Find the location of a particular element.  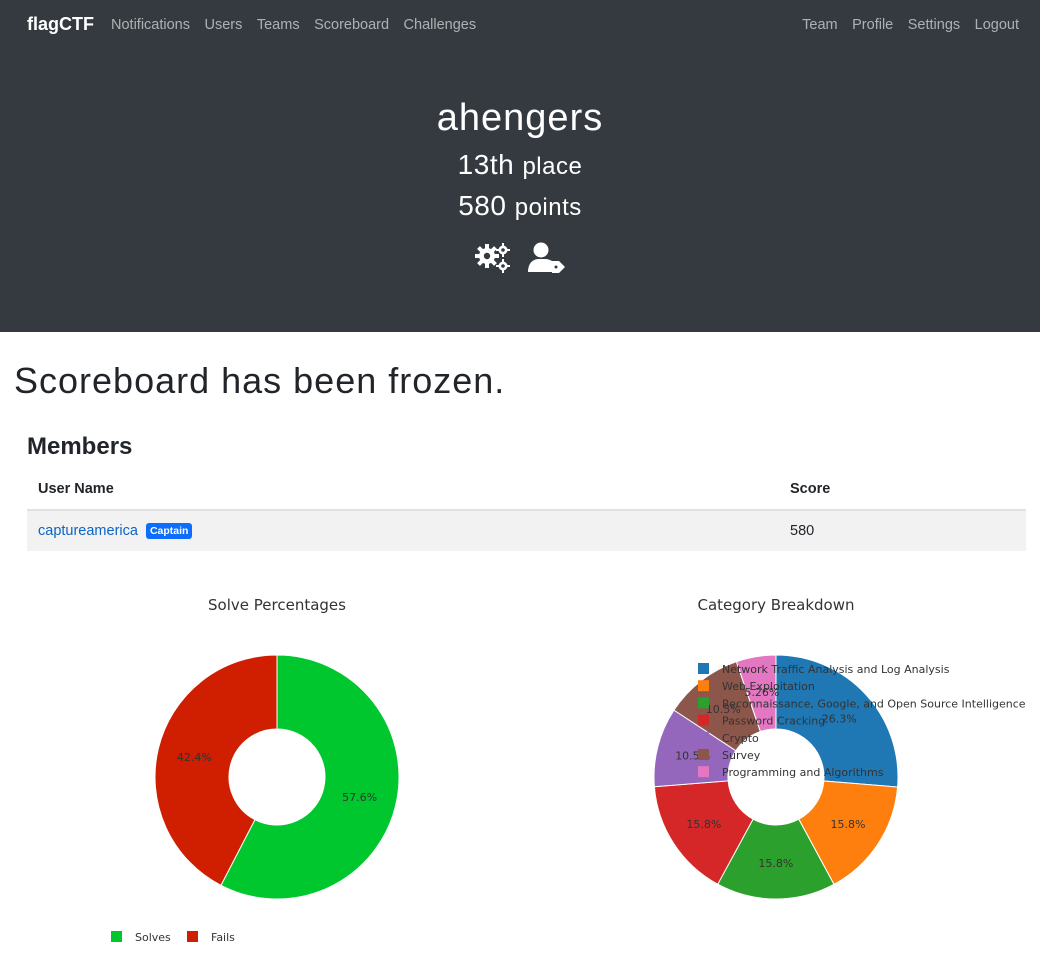

team-points: 580 points is located at coordinates (520, 206).